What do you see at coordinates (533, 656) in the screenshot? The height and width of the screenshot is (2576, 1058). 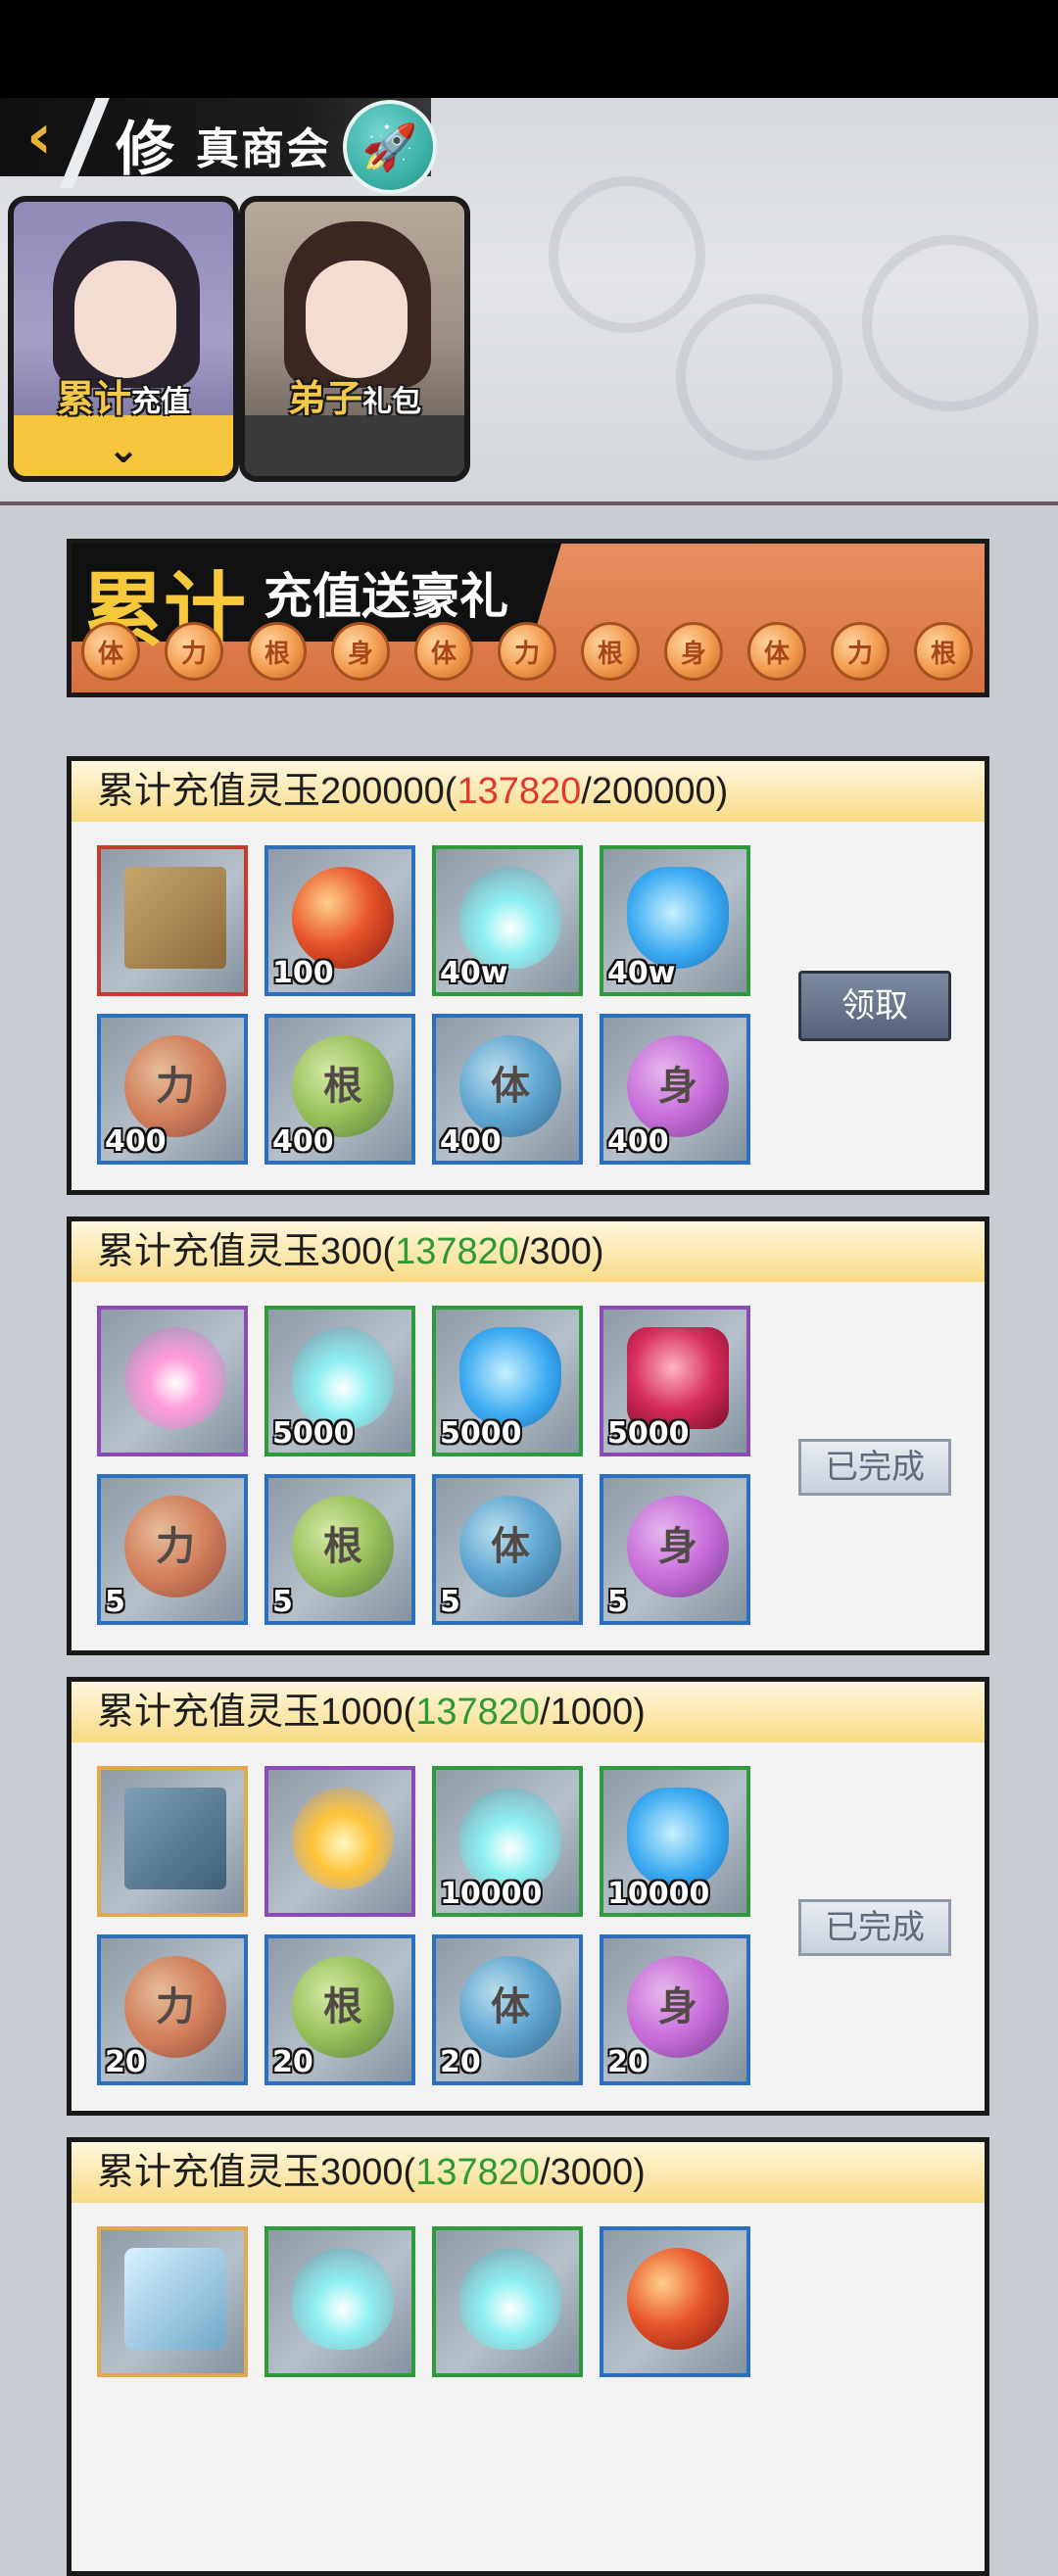 I see `coin-row: 体力根身体力根身体力根` at bounding box center [533, 656].